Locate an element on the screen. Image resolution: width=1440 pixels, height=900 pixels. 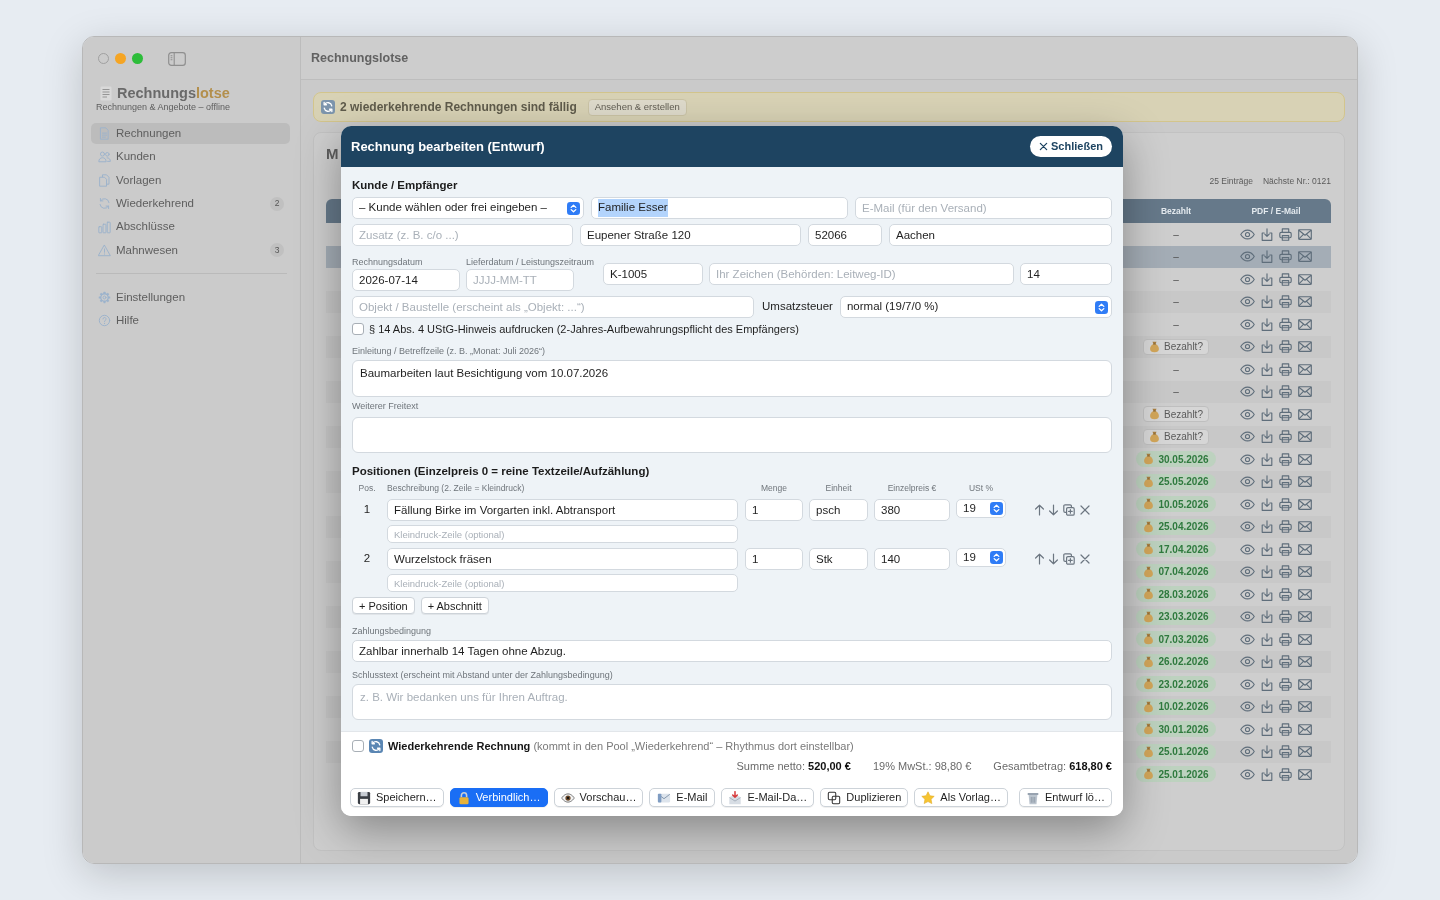
action-button: E-Mail is located at coordinates (682, 797).